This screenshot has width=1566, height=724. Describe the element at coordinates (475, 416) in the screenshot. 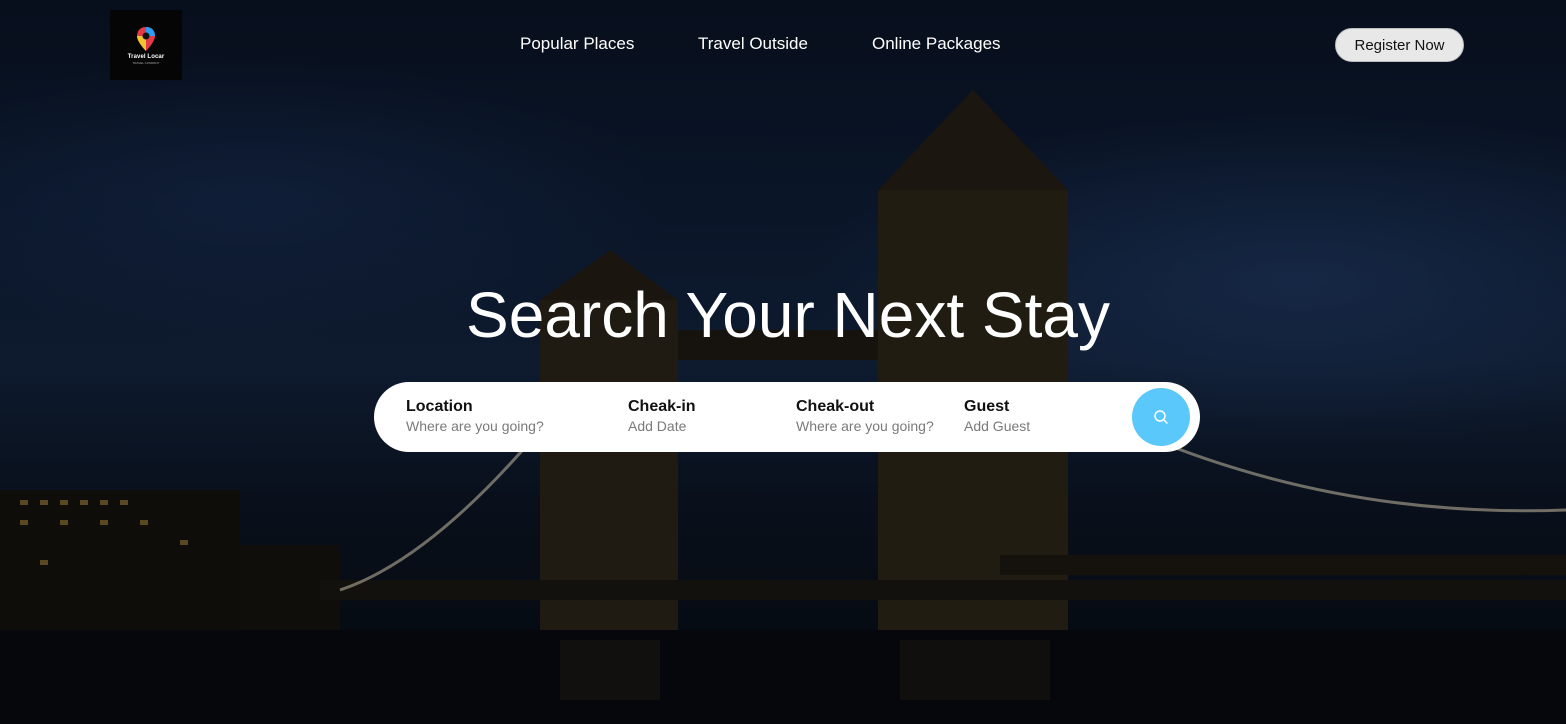

I see `location-field: Location Where are you going?` at that location.